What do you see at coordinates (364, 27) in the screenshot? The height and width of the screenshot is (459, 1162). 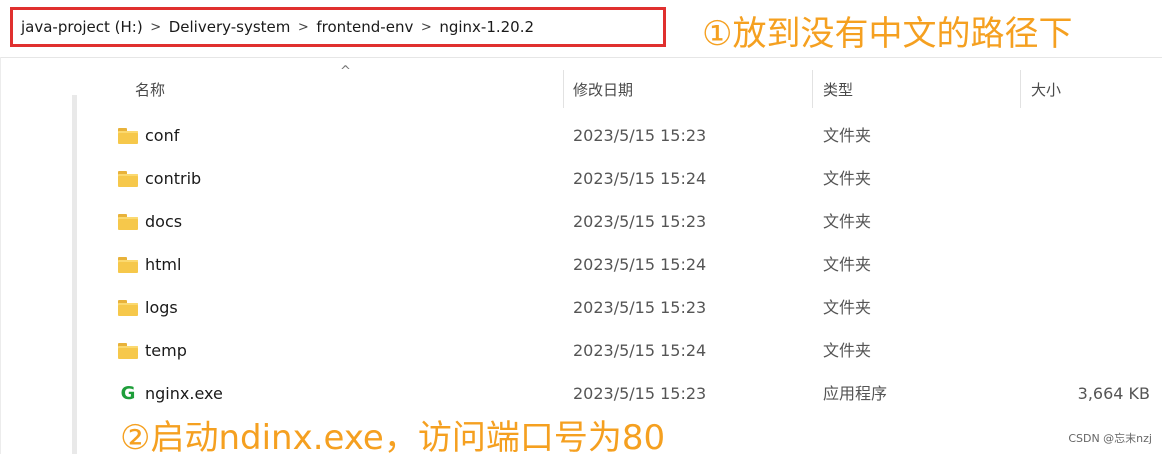 I see `breadcrumb-item-frontend-env: frontend-env` at bounding box center [364, 27].